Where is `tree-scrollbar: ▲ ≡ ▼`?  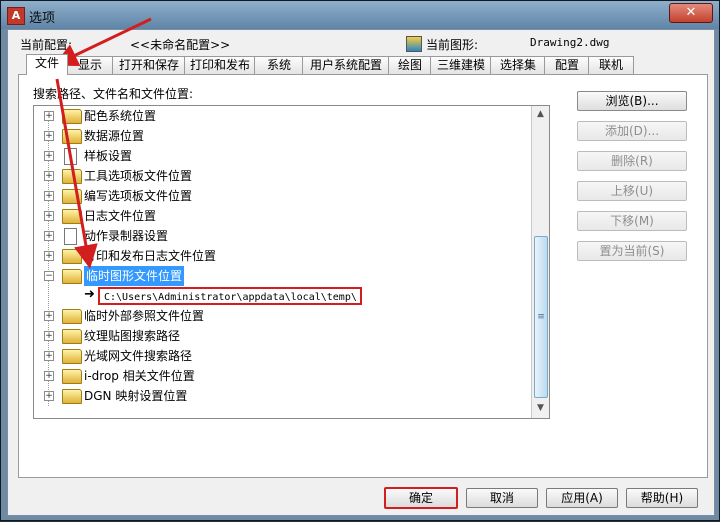
tree-scrollbar: ▲ ≡ ▼ is located at coordinates (540, 262).